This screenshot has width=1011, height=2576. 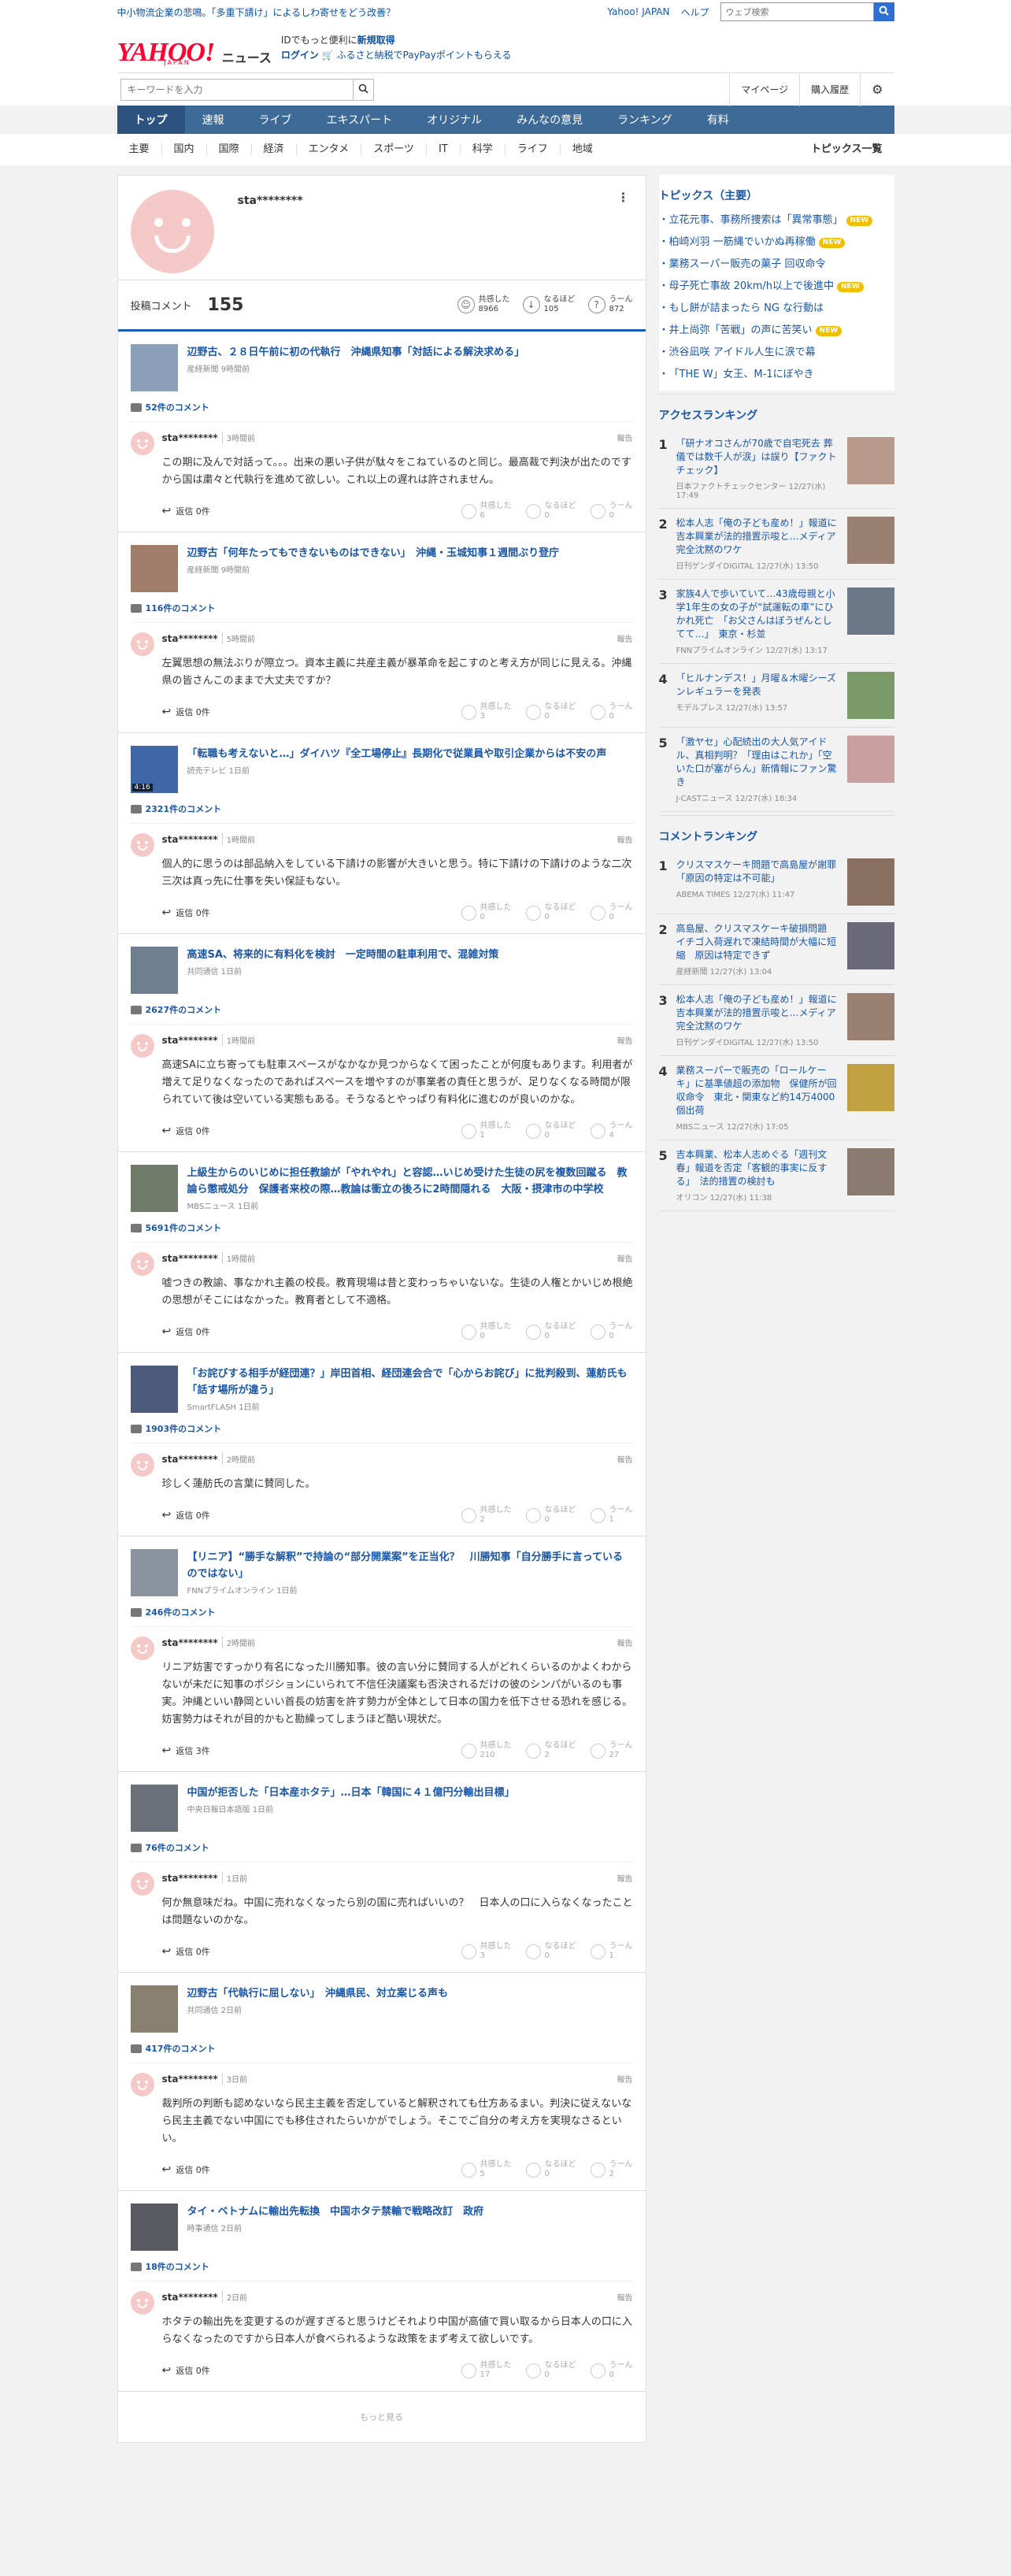 I want to click on snav-item: IT, so click(x=442, y=149).